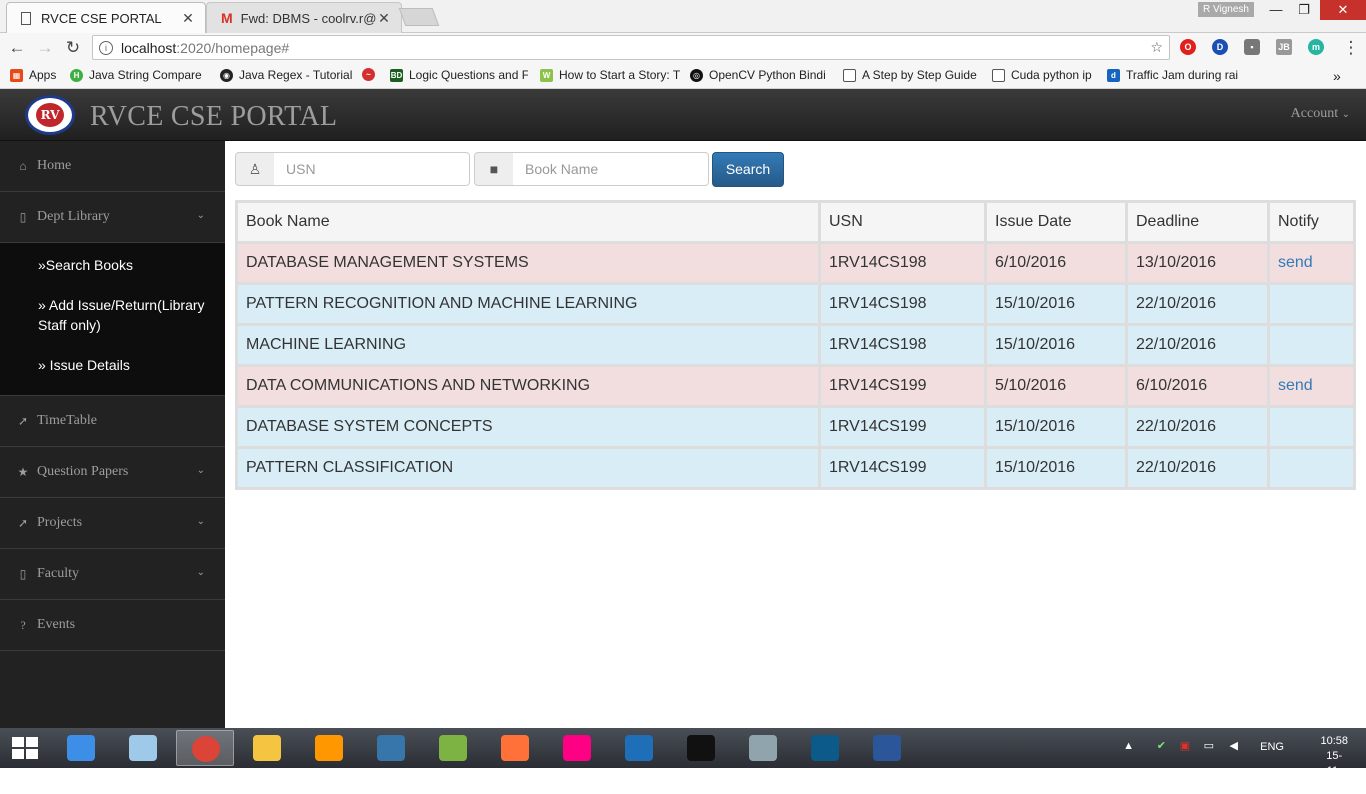  What do you see at coordinates (1334, 771) in the screenshot?
I see `clock-date: 15-11-2016` at bounding box center [1334, 771].